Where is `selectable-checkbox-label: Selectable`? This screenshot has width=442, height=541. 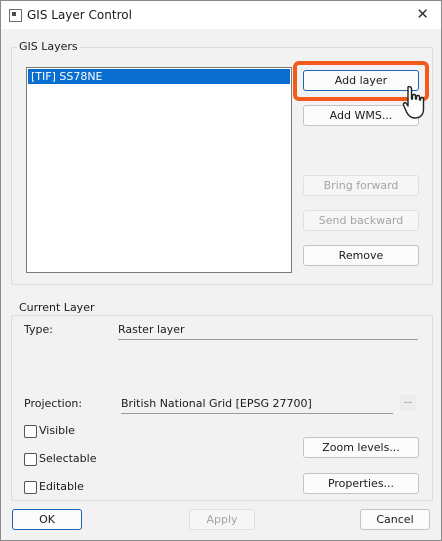
selectable-checkbox-label: Selectable is located at coordinates (68, 458).